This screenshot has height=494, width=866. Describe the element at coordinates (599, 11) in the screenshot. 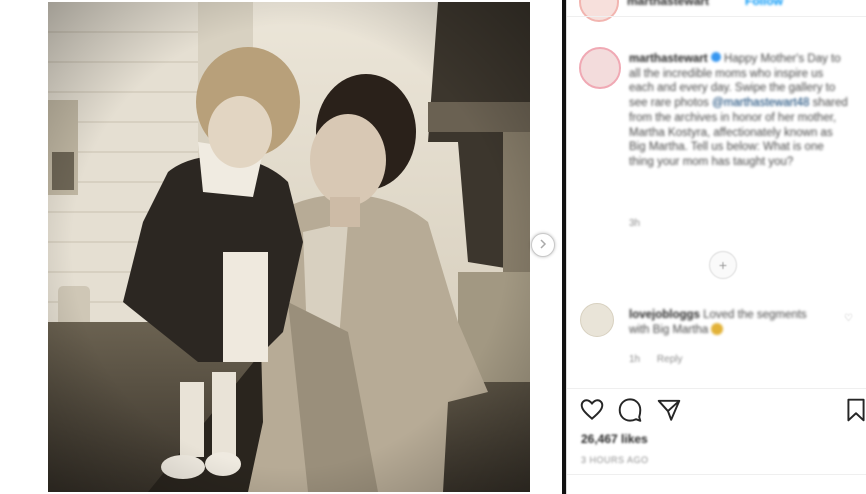

I see `header-avatar` at that location.